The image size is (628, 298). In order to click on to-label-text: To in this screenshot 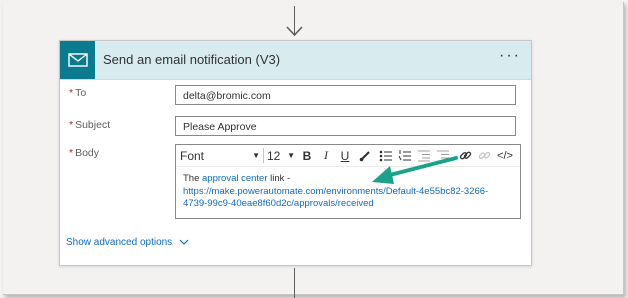, I will do `click(81, 93)`.